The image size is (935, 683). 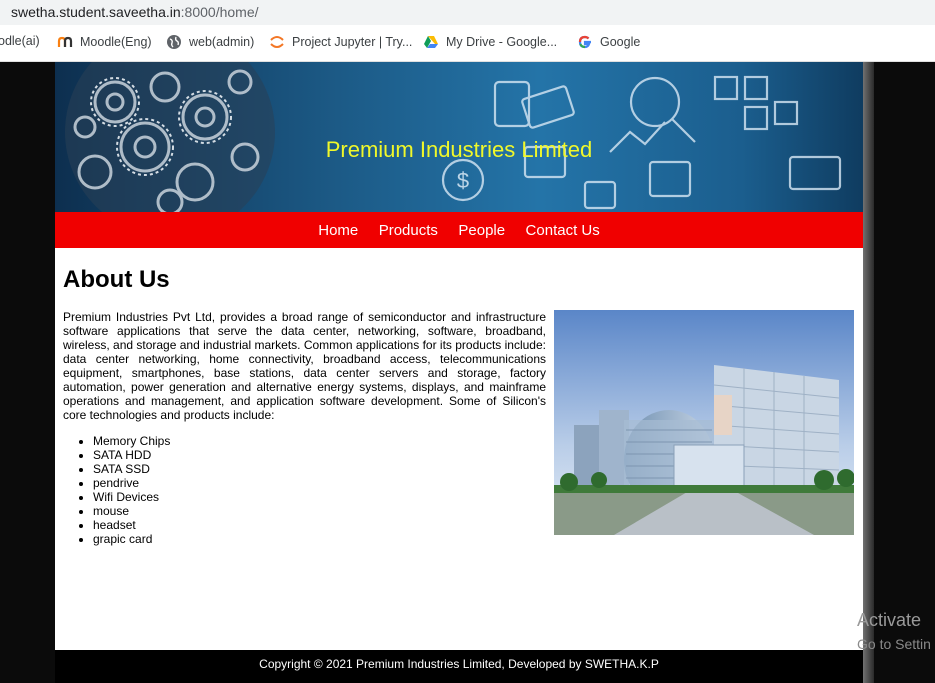 I want to click on url-path: :8000/home/, so click(x=219, y=12).